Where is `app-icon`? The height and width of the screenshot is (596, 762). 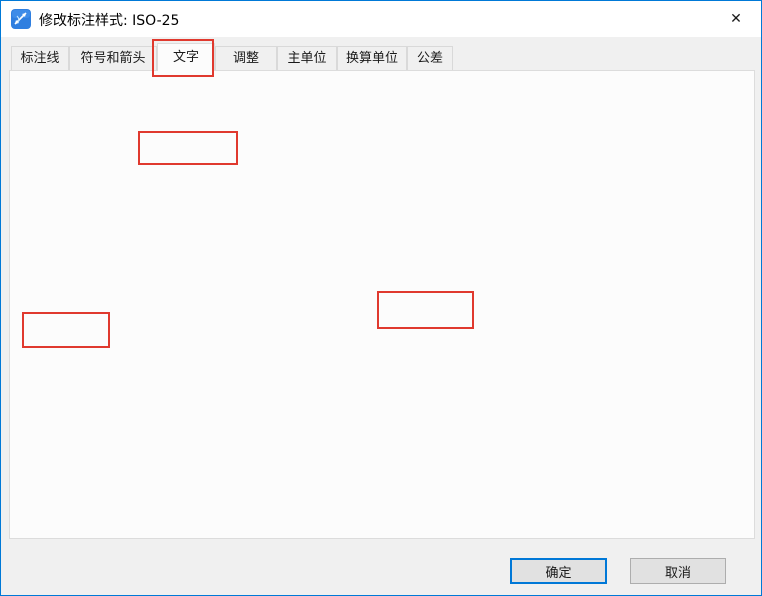 app-icon is located at coordinates (21, 19).